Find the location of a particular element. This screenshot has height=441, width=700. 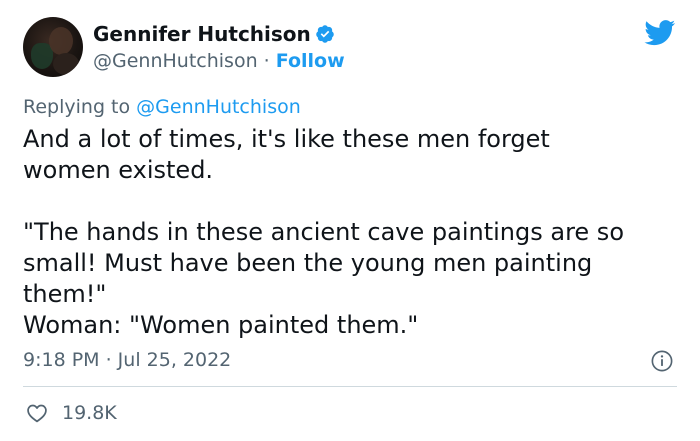

author-handle-row: @GennHutchison · Follow is located at coordinates (219, 61).